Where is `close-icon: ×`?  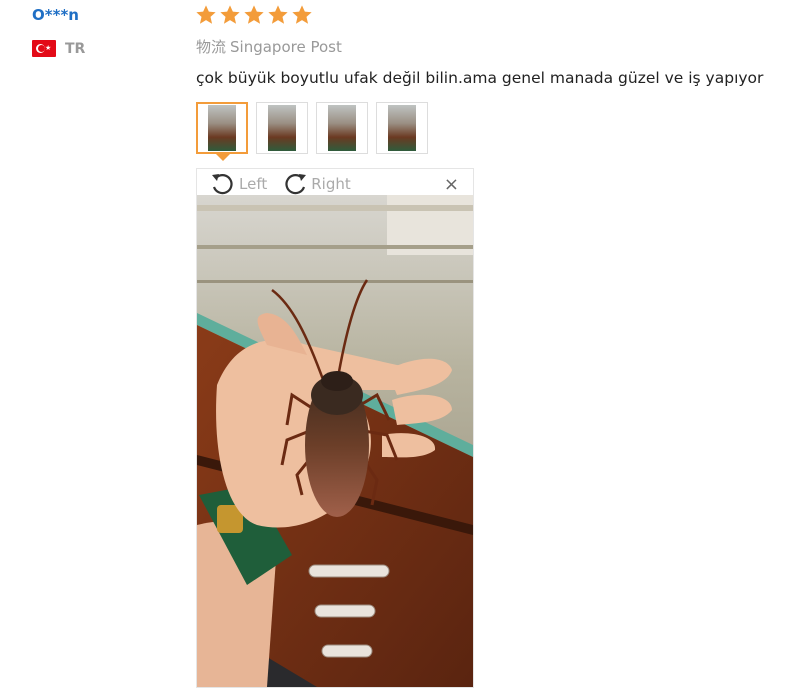
close-icon: × is located at coordinates (451, 184).